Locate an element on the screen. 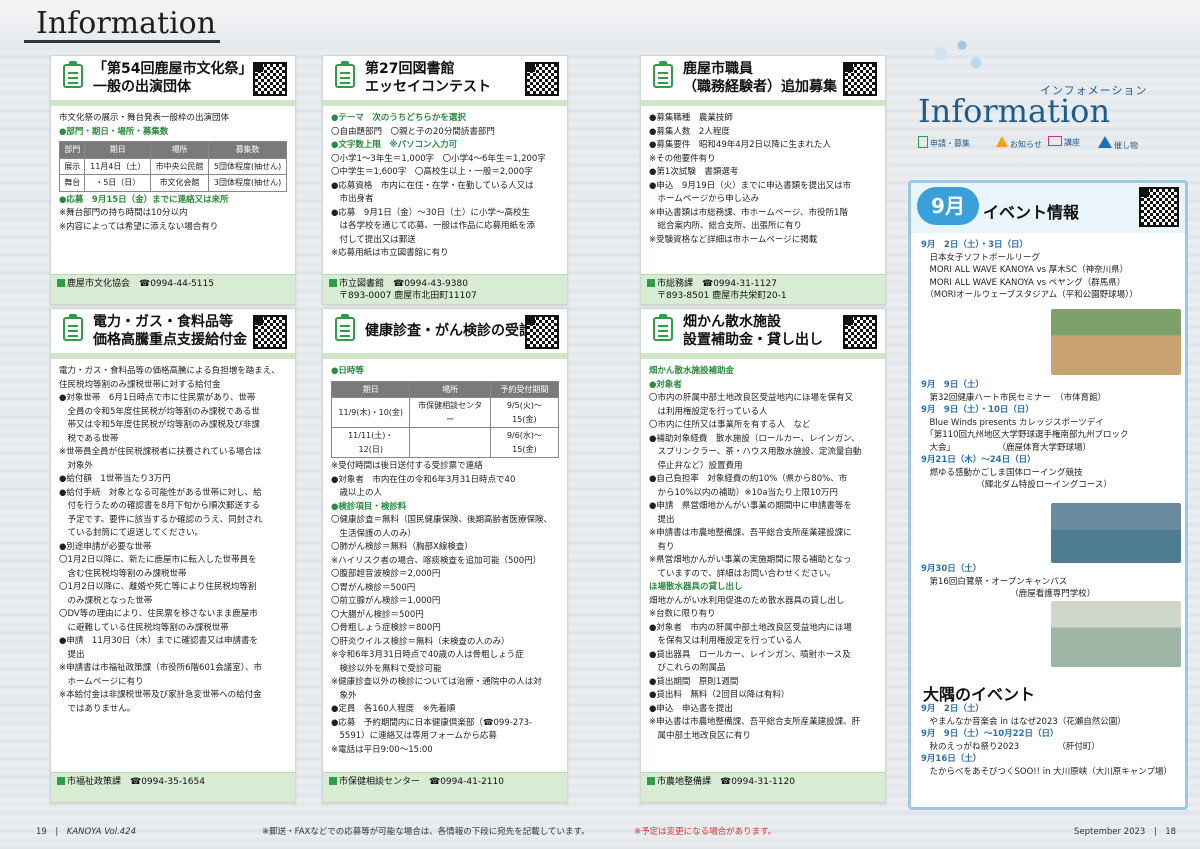 The image size is (1200, 849). text-line: 〇前立腺がん検診＝1,000円 is located at coordinates (386, 601).